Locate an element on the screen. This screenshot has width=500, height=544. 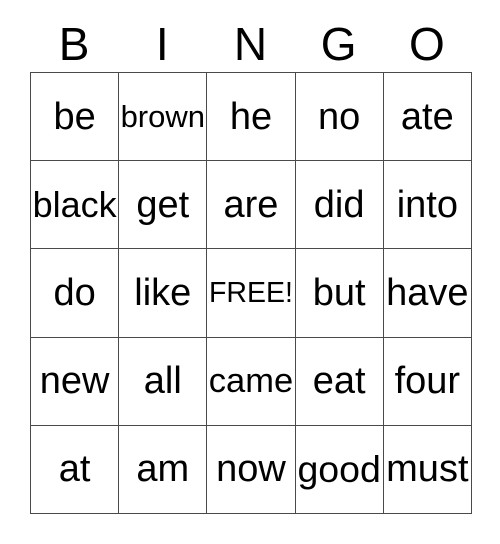
bingo-cell: ate is located at coordinates (427, 117).